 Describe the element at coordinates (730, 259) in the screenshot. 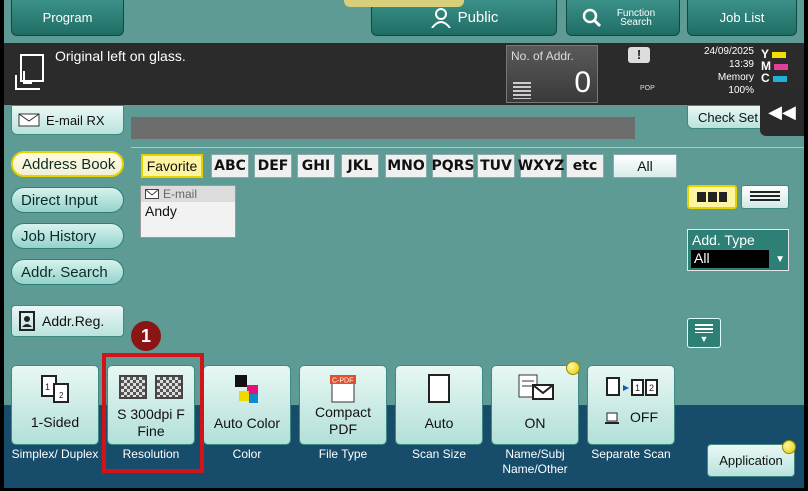

I see `add-type-value: All` at that location.